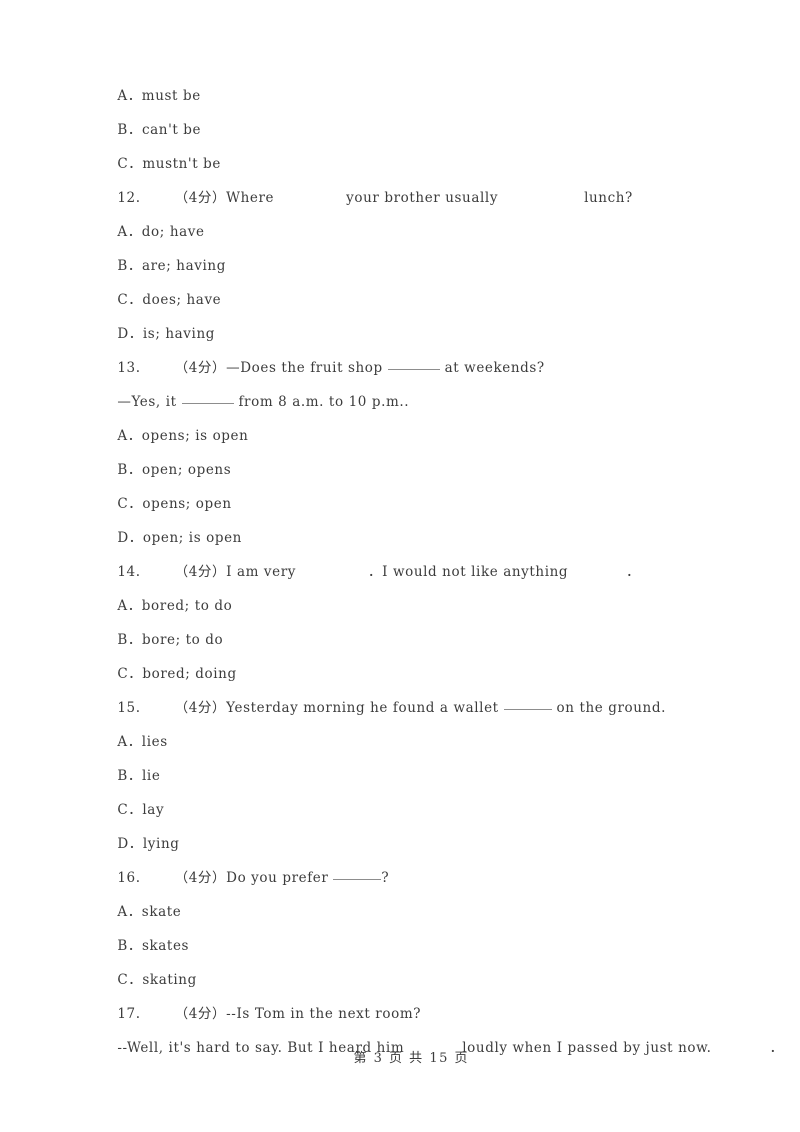  Describe the element at coordinates (166, 334) in the screenshot. I see `option-label: D．is; having` at that location.